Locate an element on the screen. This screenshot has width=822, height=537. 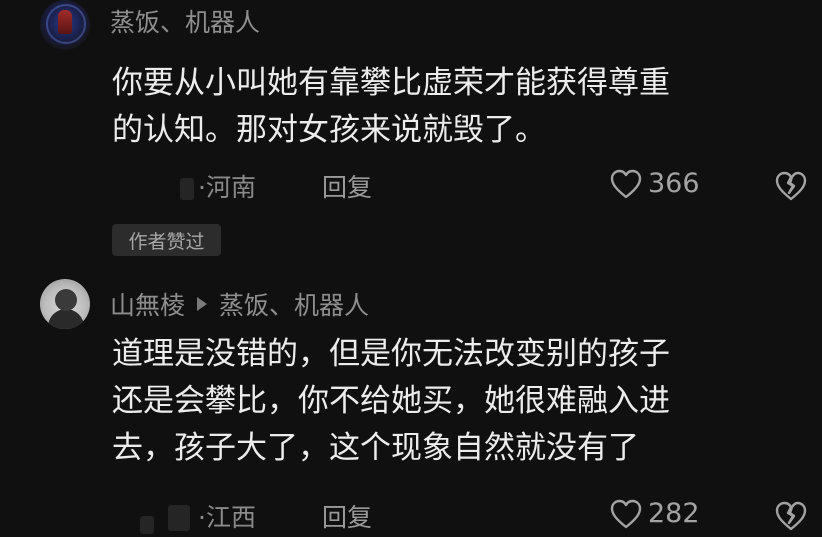
reply-to-username: 蒸饭、机器人 is located at coordinates (294, 304).